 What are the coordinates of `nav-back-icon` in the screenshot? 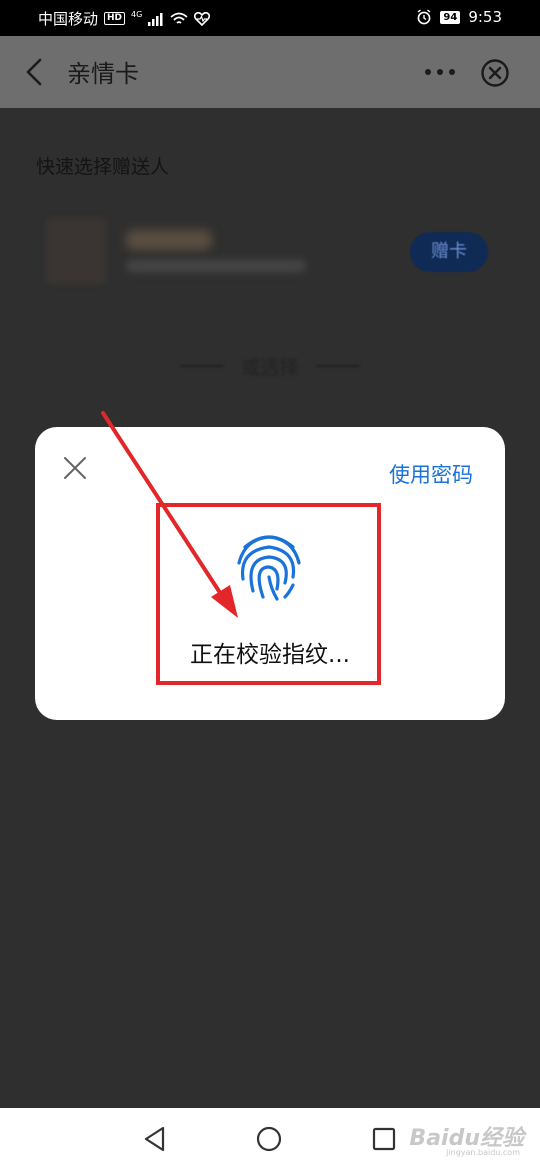 It's located at (155, 1139).